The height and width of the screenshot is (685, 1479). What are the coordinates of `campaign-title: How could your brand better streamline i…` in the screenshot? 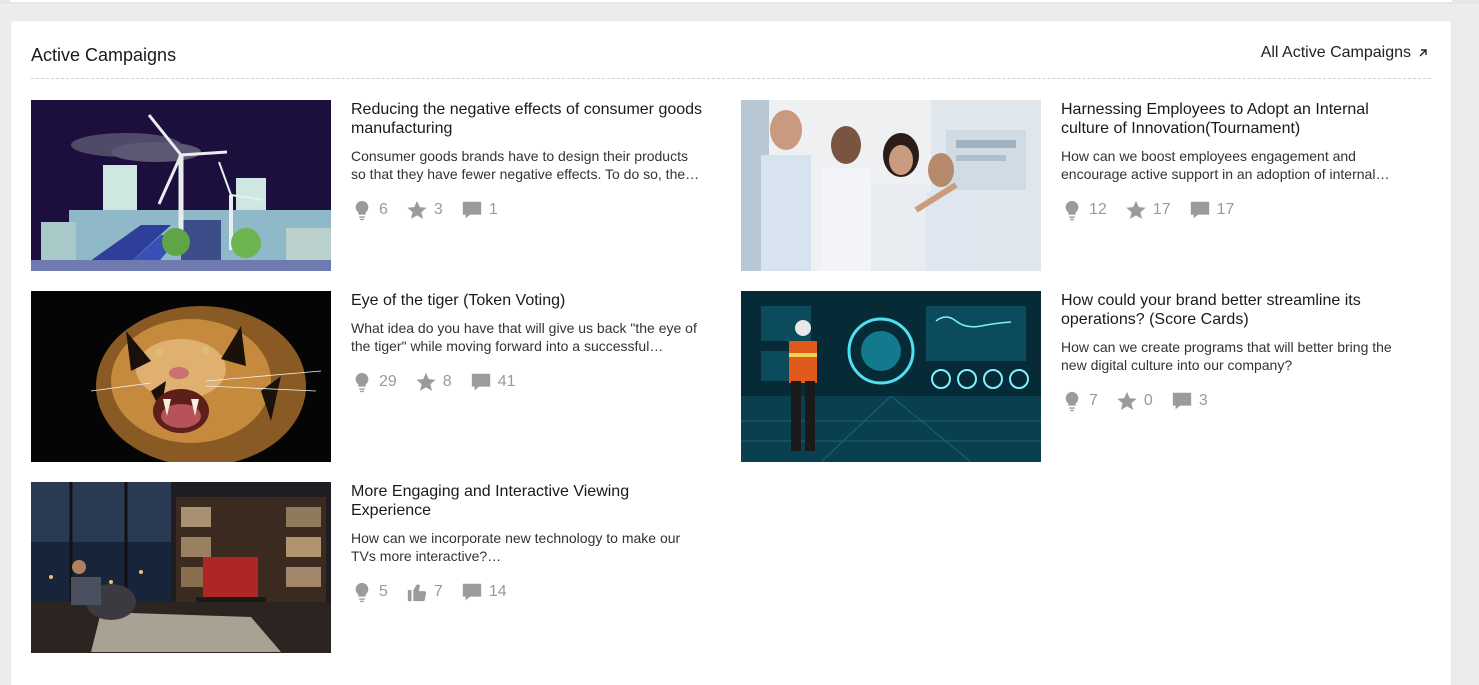 It's located at (1238, 310).